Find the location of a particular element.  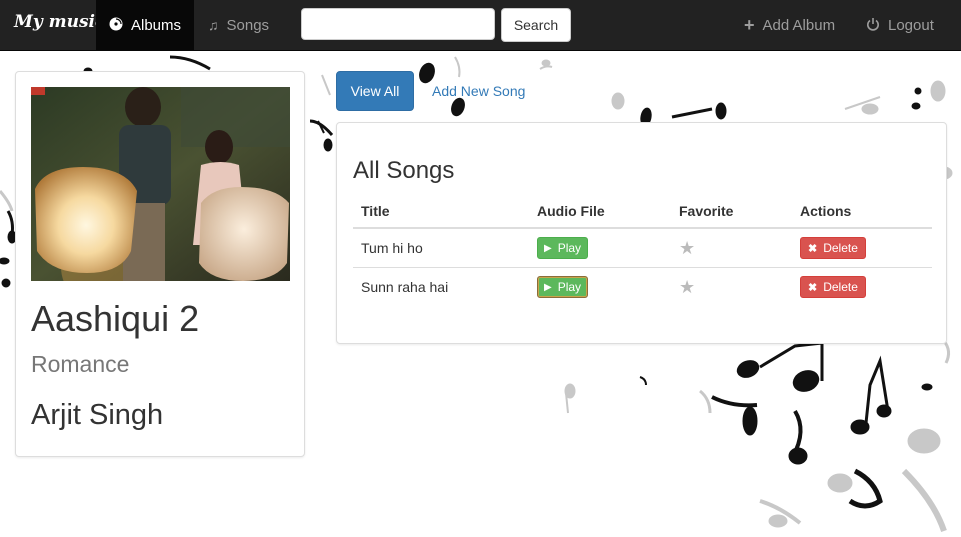

column-header-audio-file: Audio File is located at coordinates (600, 212).